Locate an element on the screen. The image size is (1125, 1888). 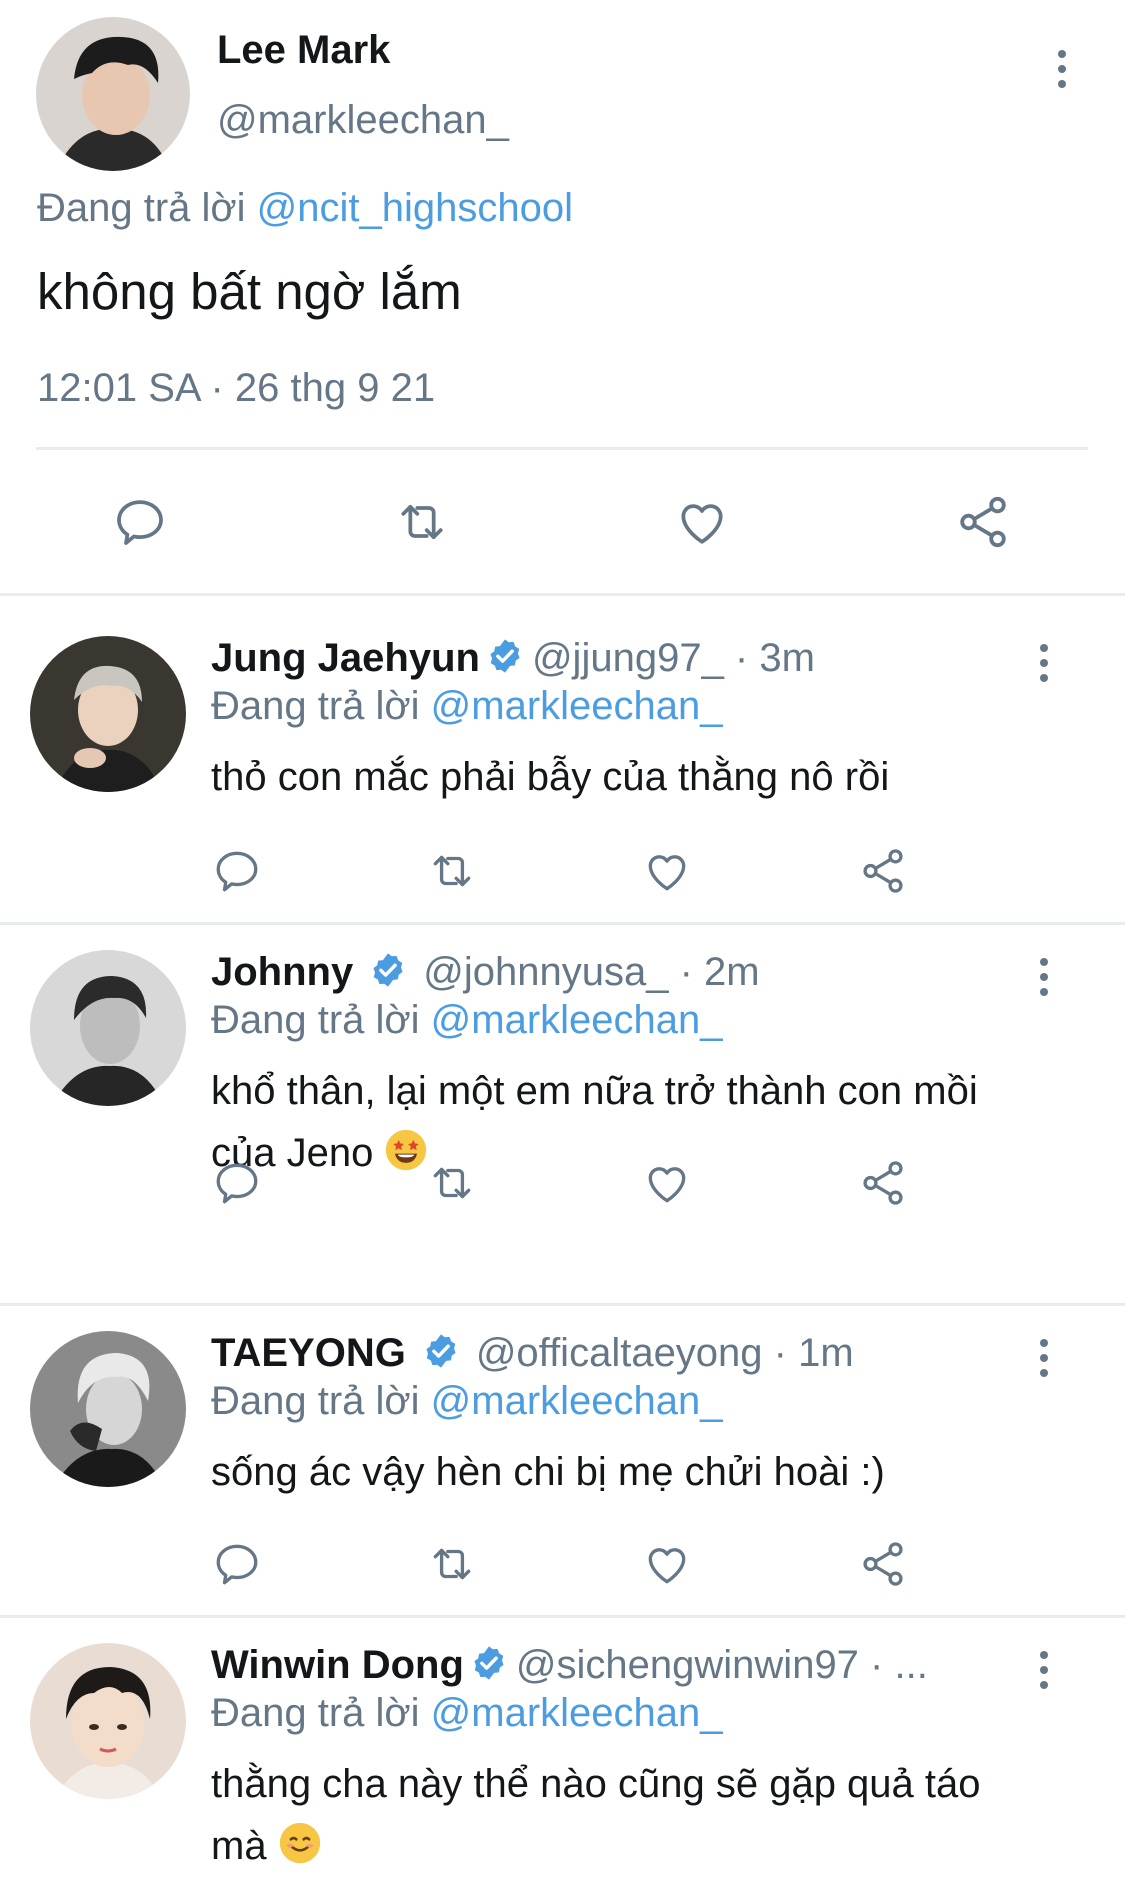
reply-header: Jung Jaehyun @jjung97_ · 3m is located at coordinates (611, 658).